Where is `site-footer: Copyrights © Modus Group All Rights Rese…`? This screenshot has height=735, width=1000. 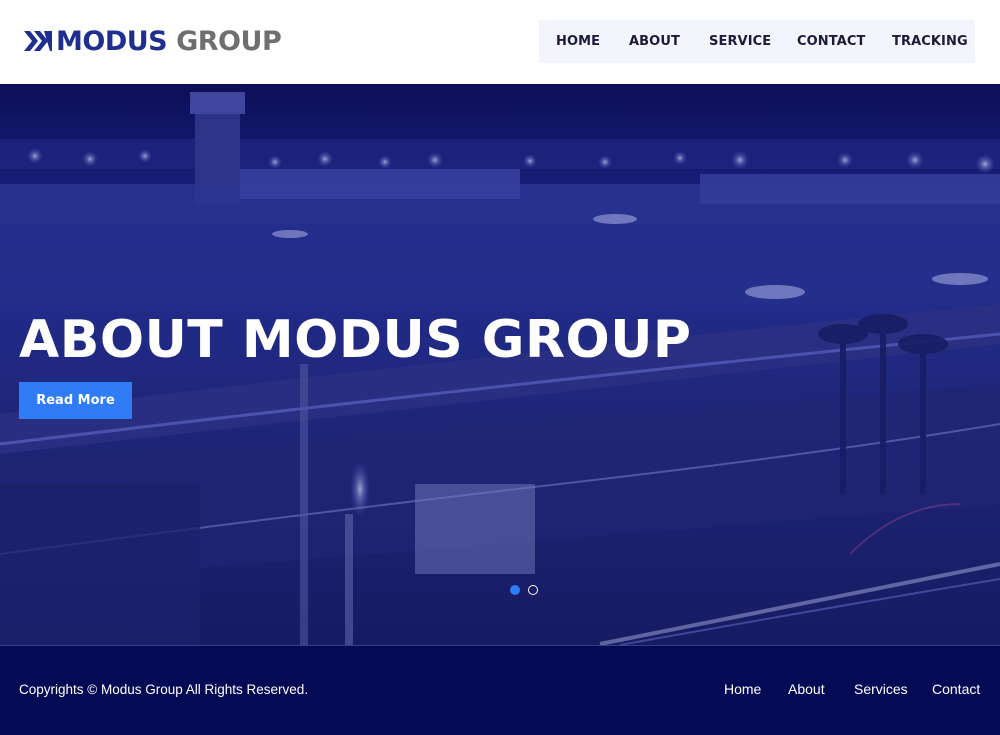
site-footer: Copyrights © Modus Group All Rights Rese… is located at coordinates (500, 690).